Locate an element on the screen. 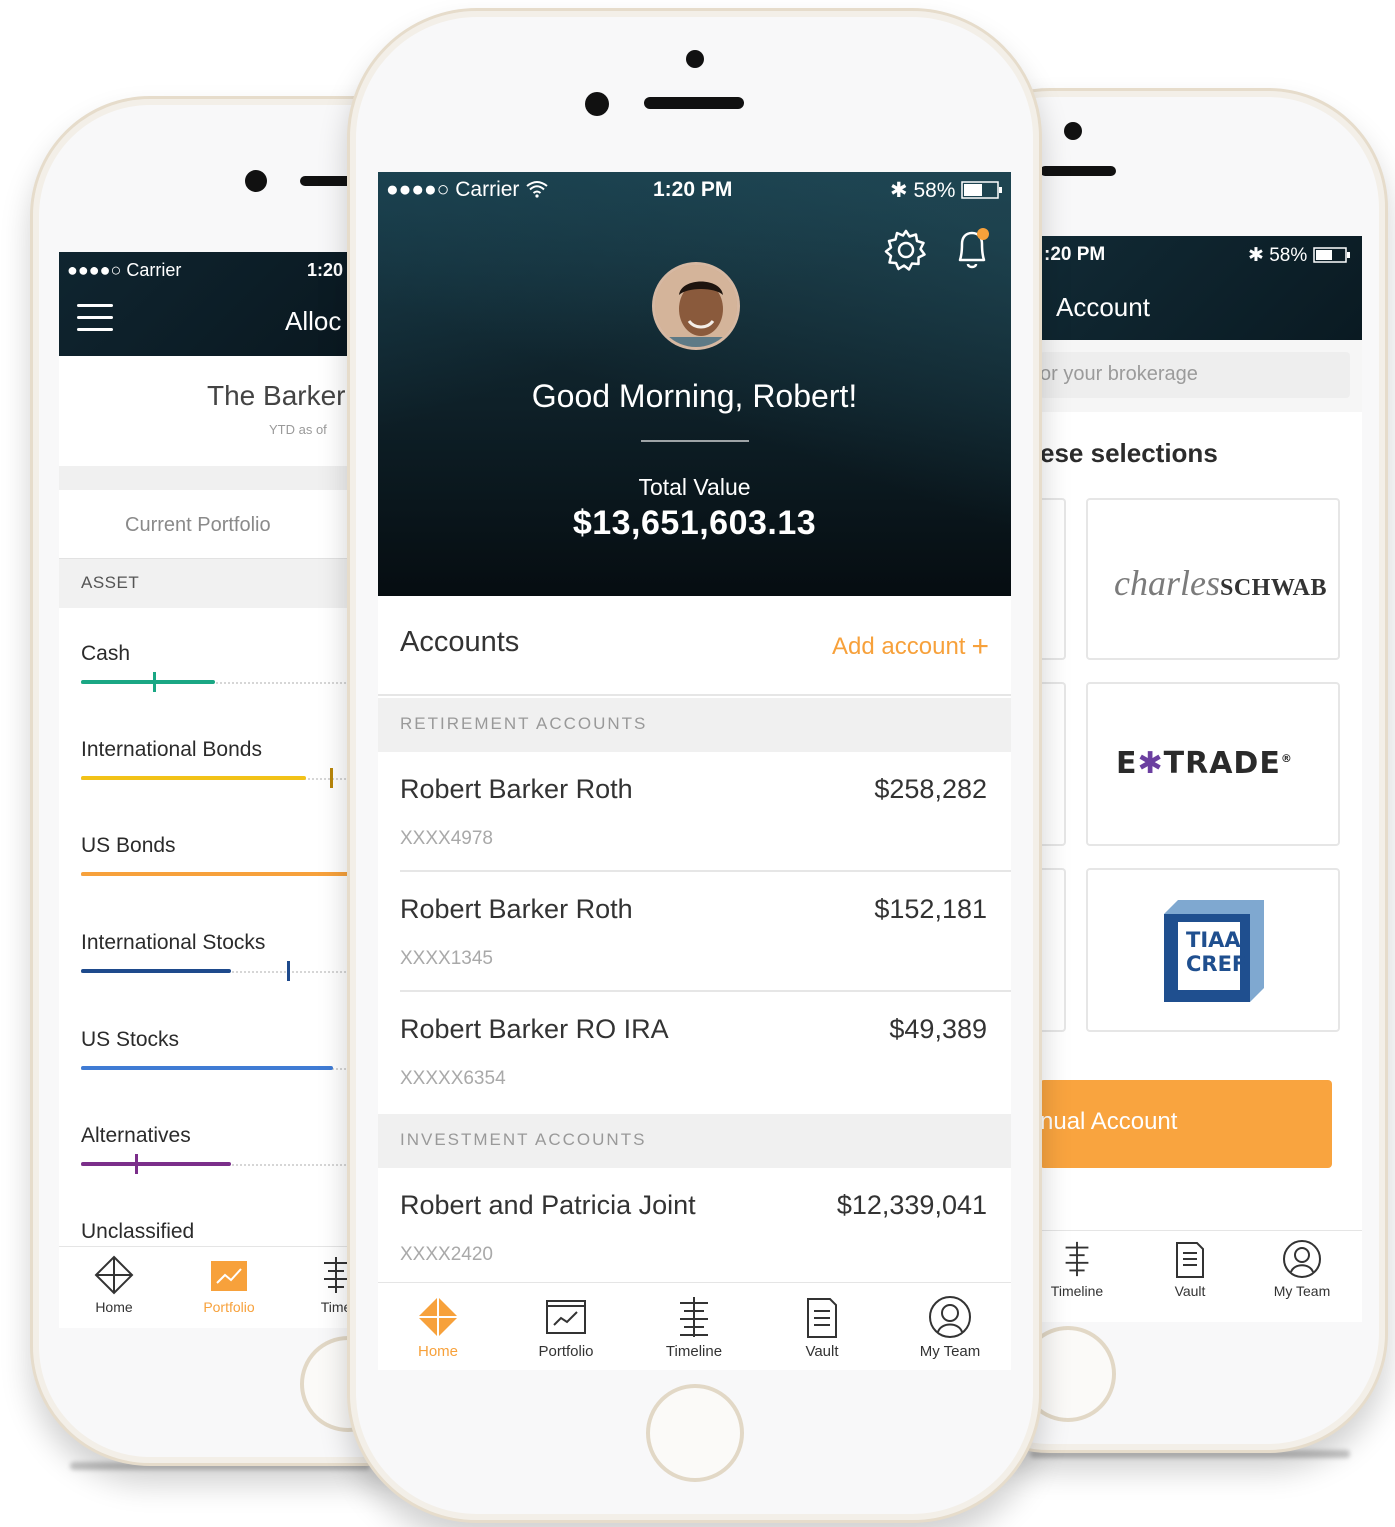  broker-card-etrade: E✱TRADE® is located at coordinates (1213, 764).